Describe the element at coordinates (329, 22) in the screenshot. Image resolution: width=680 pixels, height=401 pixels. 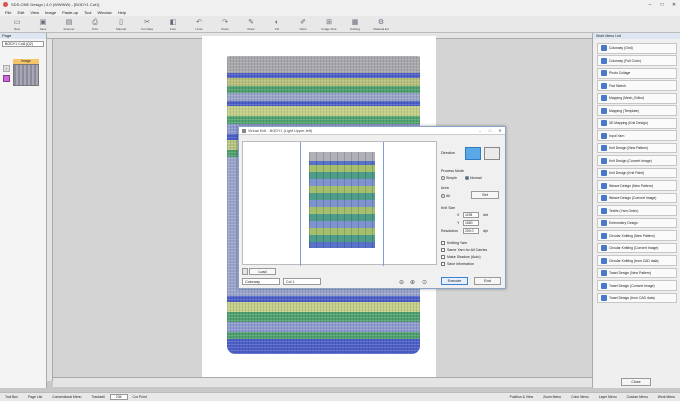
I see `image-size-icon: ⊞` at that location.